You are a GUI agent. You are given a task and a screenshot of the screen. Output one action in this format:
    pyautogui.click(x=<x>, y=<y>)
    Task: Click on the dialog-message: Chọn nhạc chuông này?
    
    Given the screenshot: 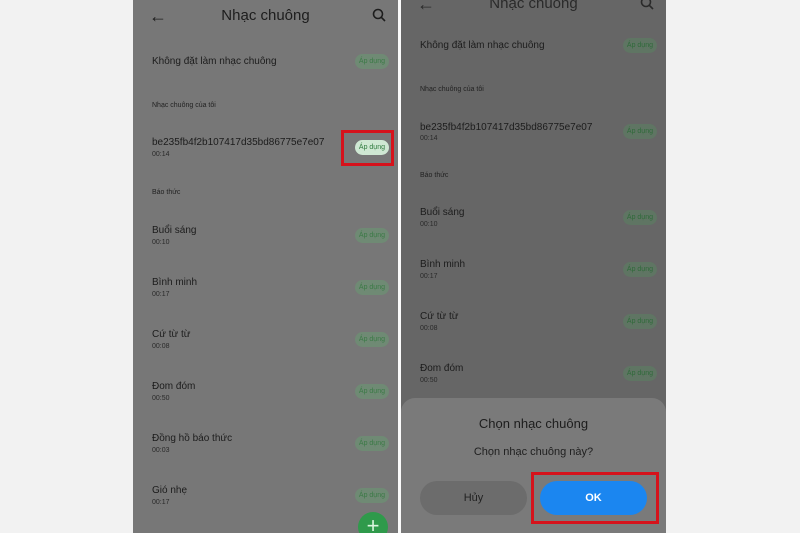 What is the action you would take?
    pyautogui.click(x=533, y=452)
    